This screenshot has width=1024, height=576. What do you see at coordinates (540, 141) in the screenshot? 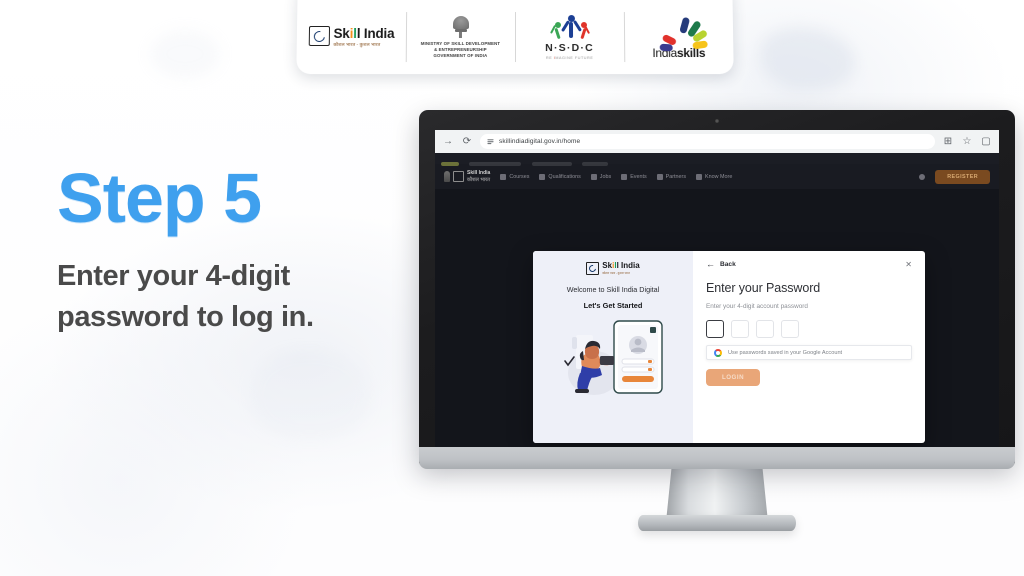
I see `url-text: skillindiadigital.gov.in/home` at bounding box center [540, 141].